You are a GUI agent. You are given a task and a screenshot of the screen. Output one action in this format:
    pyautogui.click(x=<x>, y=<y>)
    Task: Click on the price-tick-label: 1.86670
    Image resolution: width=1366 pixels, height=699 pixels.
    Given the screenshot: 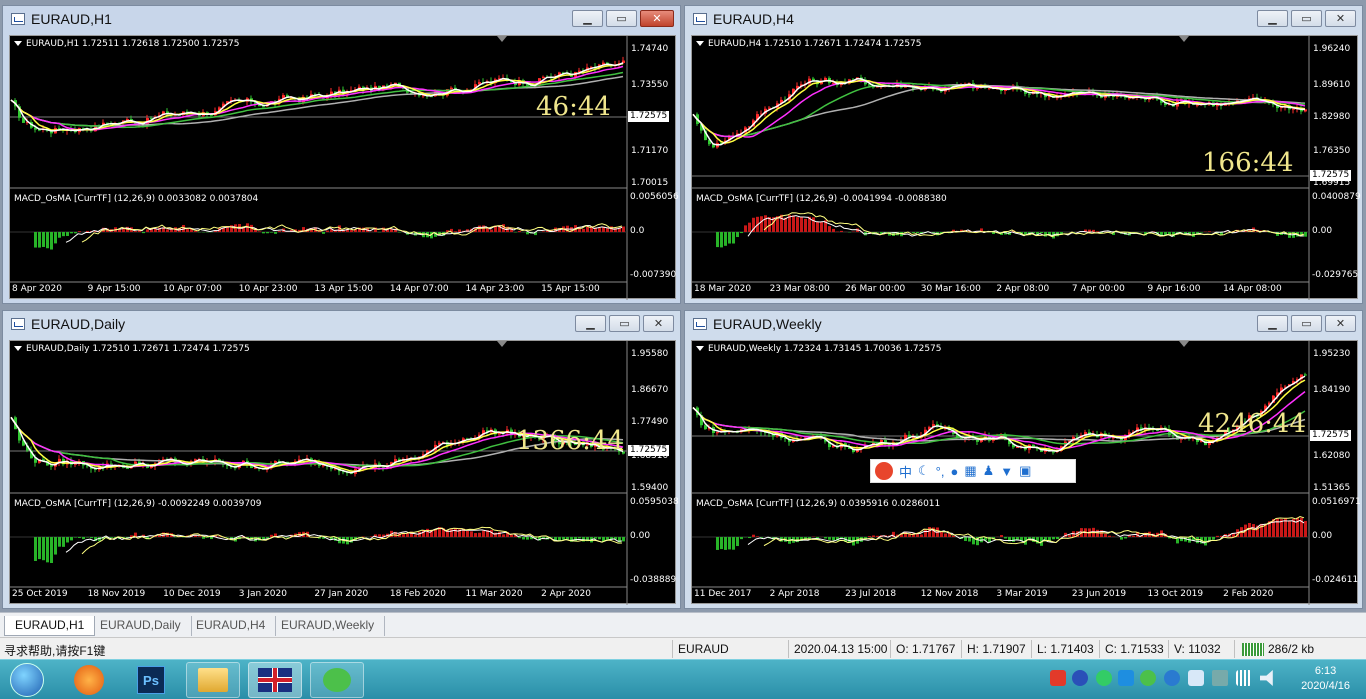 What is the action you would take?
    pyautogui.click(x=650, y=390)
    